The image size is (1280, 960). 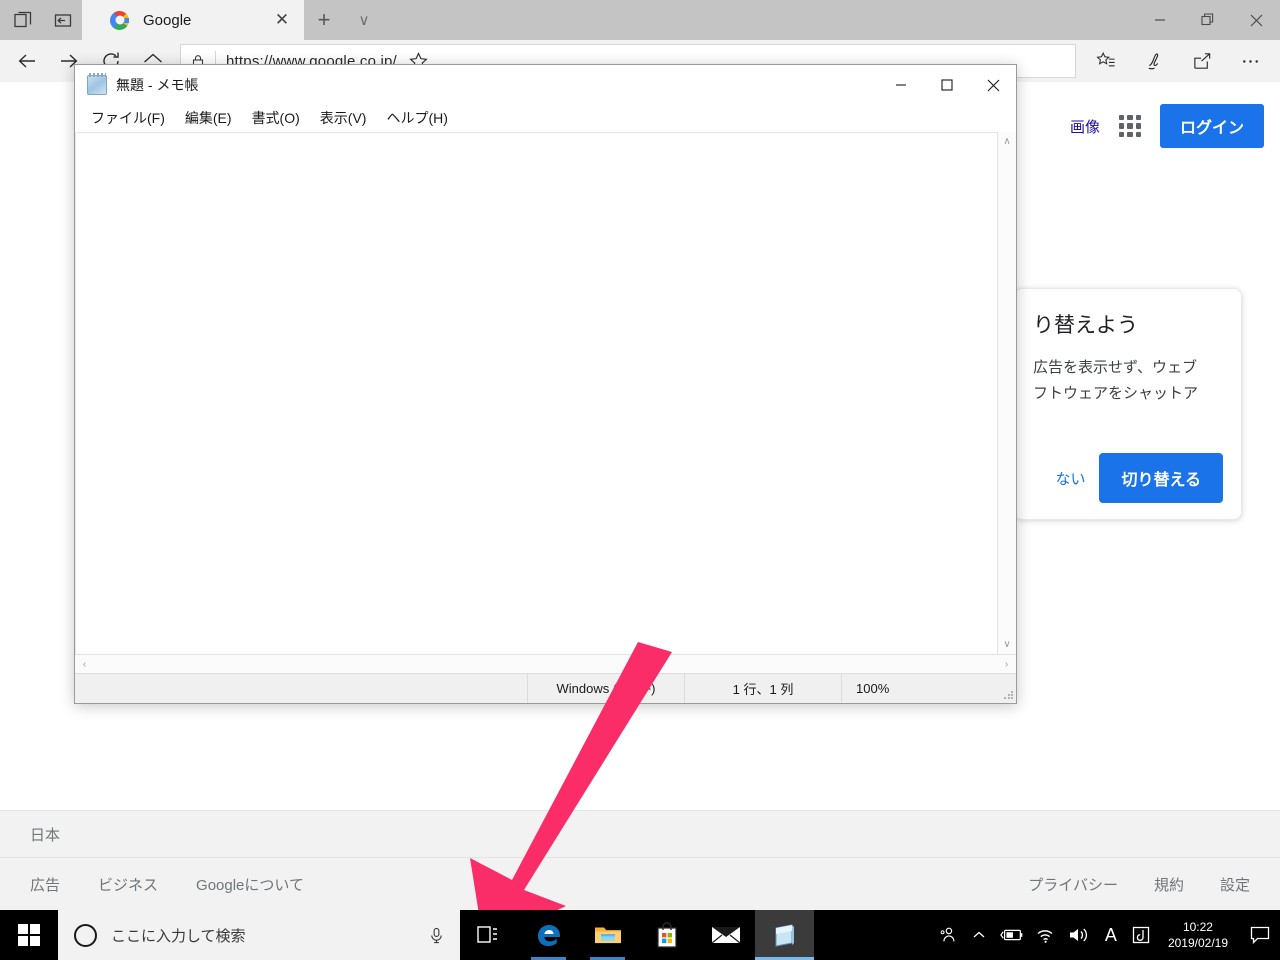 I want to click on notepad-icon, so click(x=97, y=84).